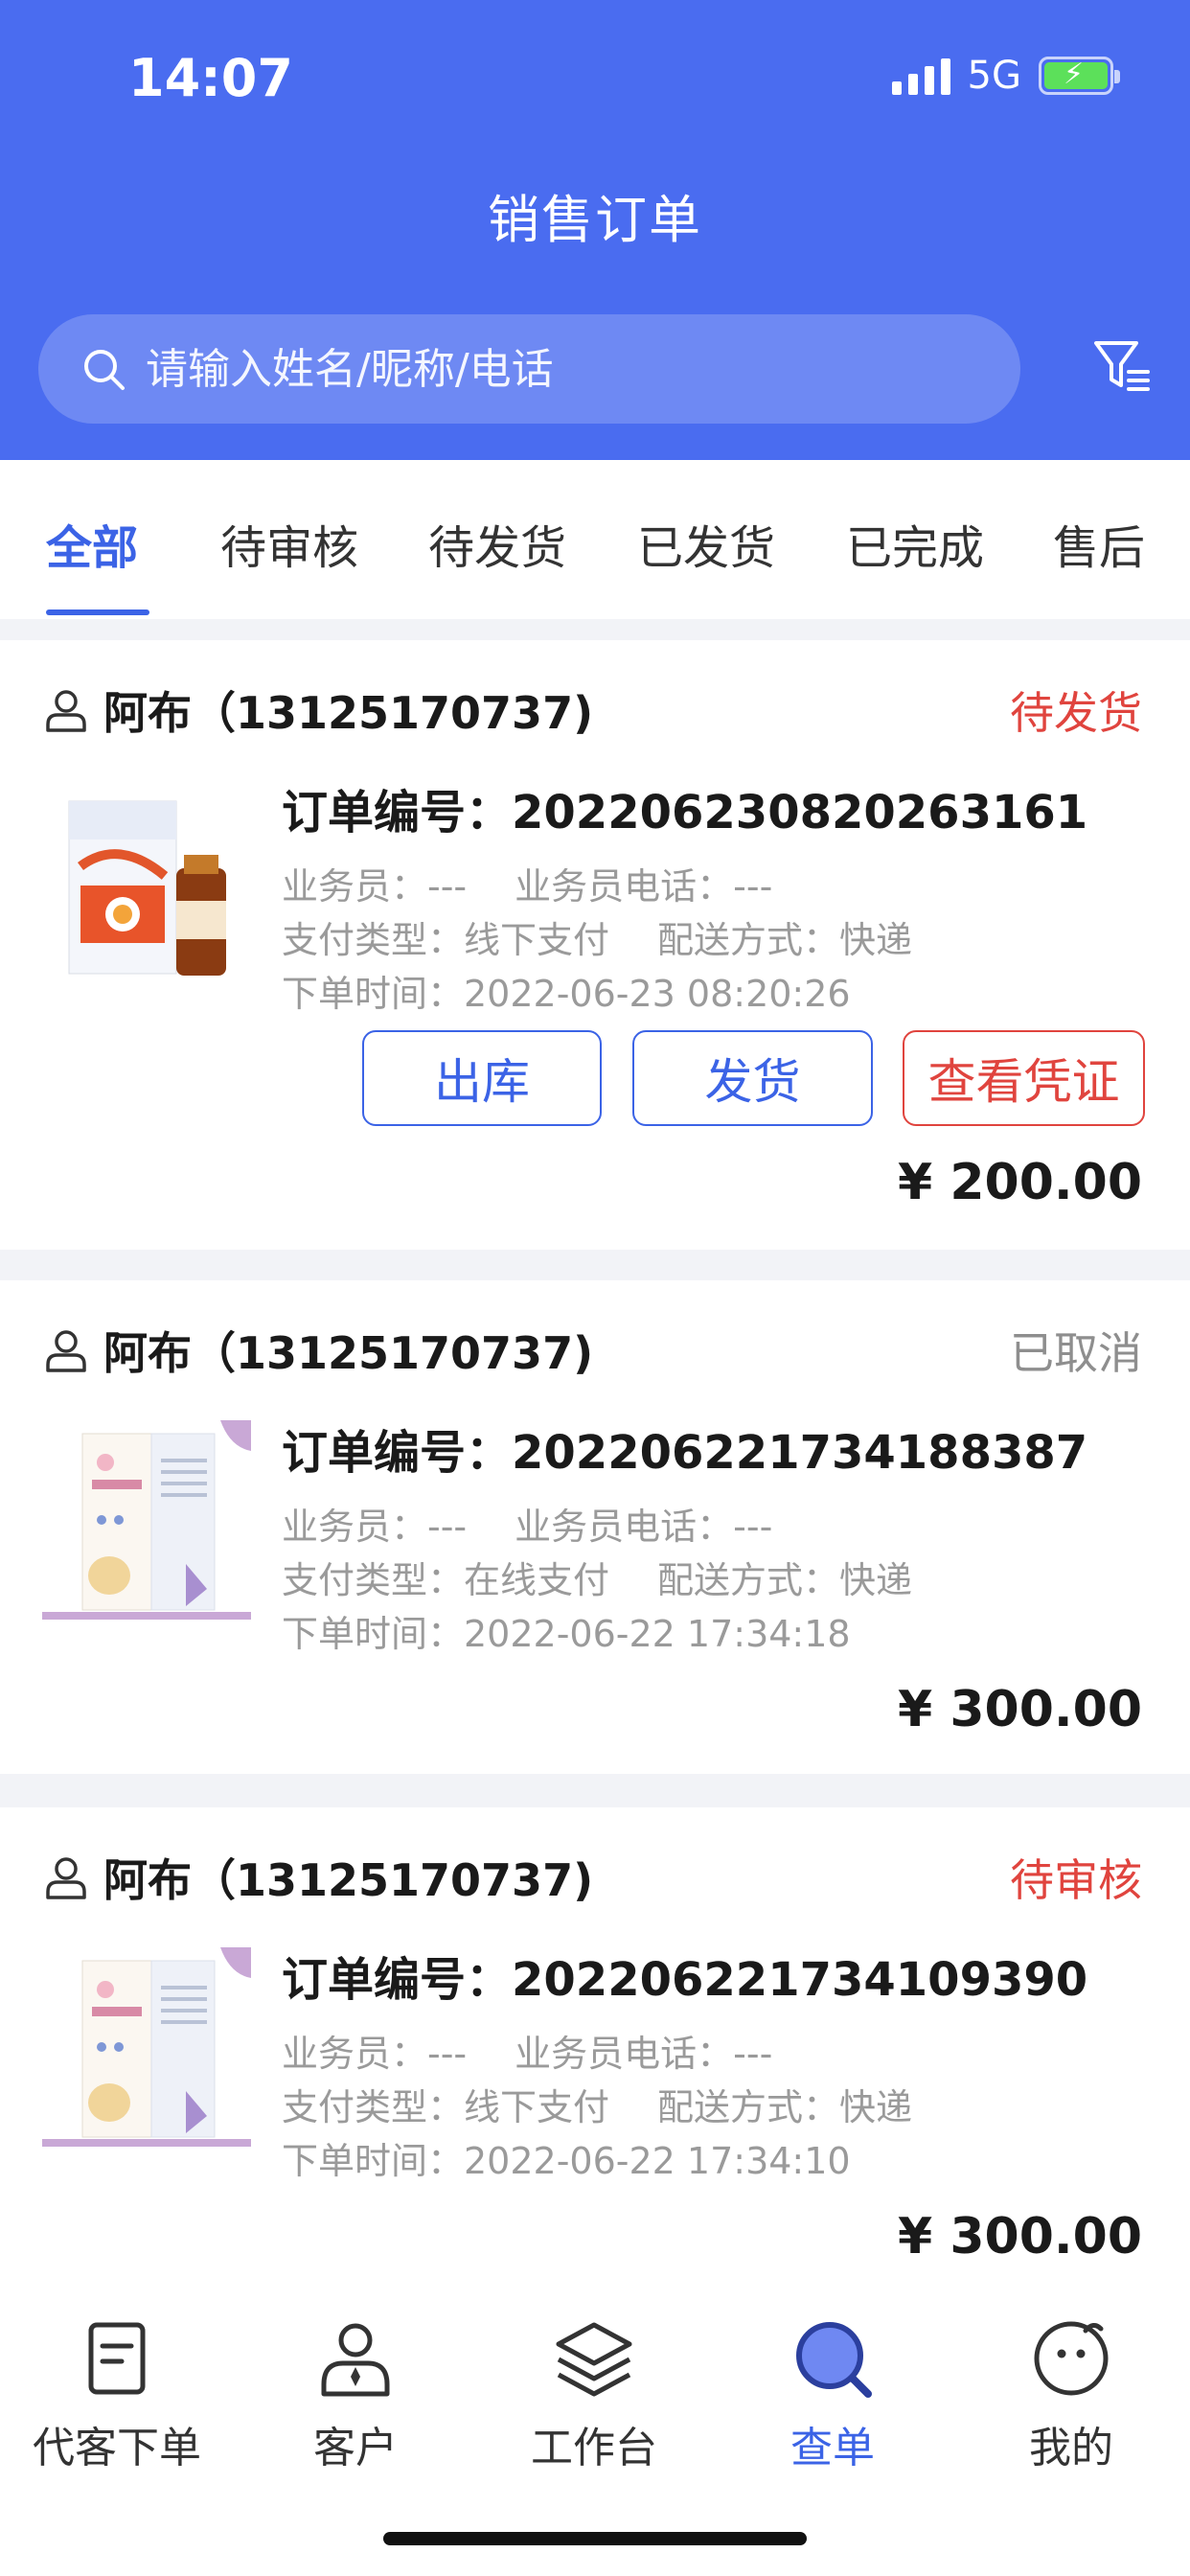  Describe the element at coordinates (1076, 1353) in the screenshot. I see `order-status-badge: 已取消` at that location.